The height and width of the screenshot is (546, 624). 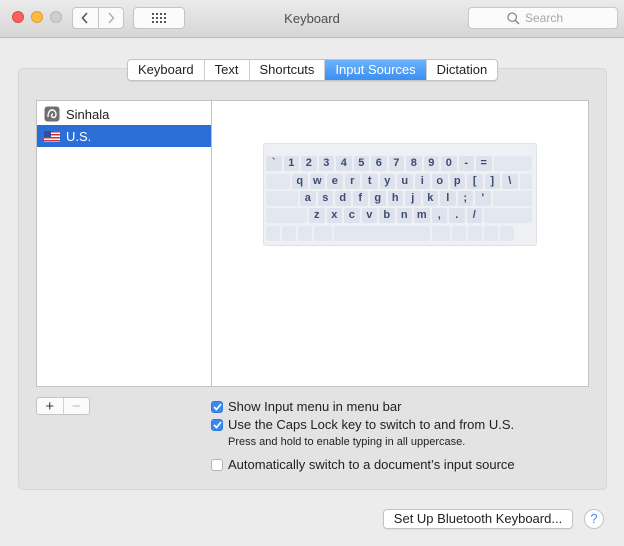 I want to click on search-field: Search, so click(x=543, y=18).